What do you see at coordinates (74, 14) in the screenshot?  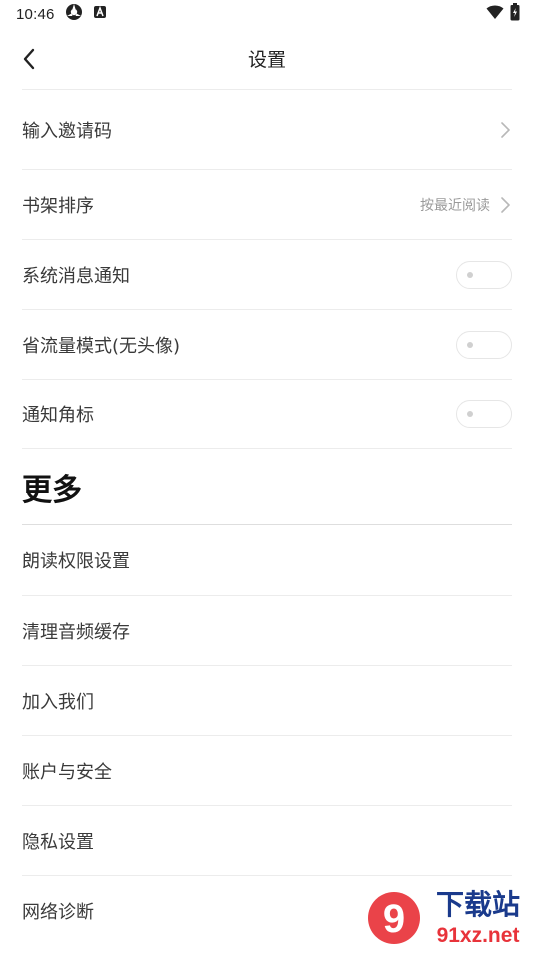 I see `sync-icon` at bounding box center [74, 14].